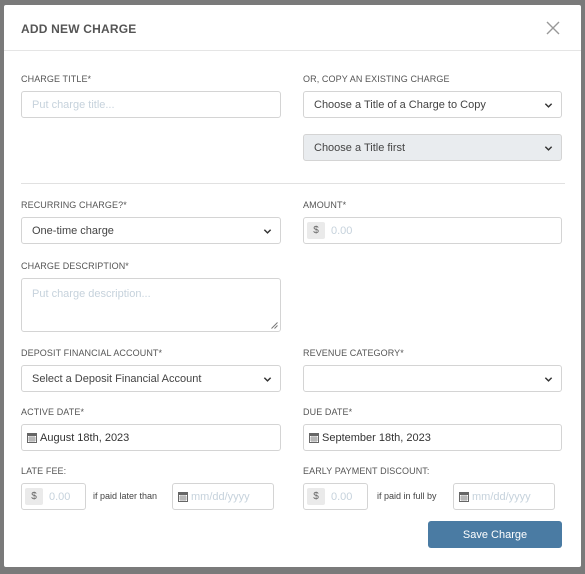 The height and width of the screenshot is (574, 585). What do you see at coordinates (117, 378) in the screenshot?
I see `deposit-account-value: Select a Deposit Financial Account` at bounding box center [117, 378].